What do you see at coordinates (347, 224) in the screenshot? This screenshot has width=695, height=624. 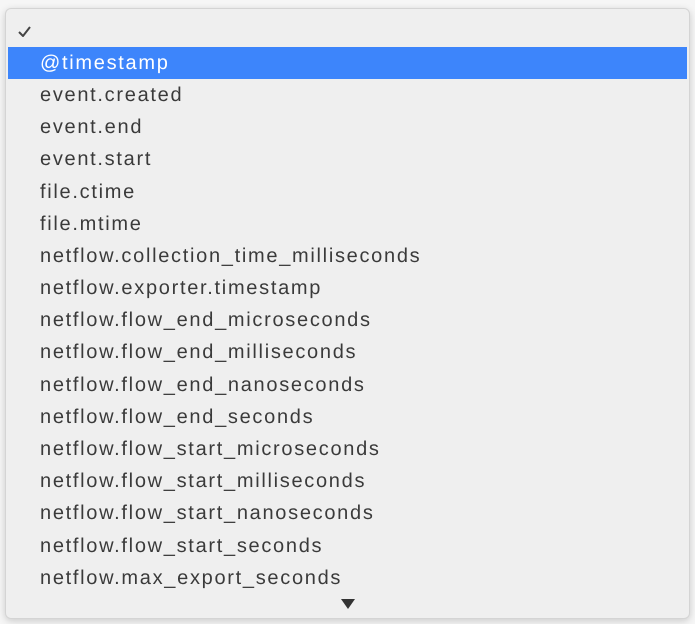 I see `menu-item: file.mtime` at bounding box center [347, 224].